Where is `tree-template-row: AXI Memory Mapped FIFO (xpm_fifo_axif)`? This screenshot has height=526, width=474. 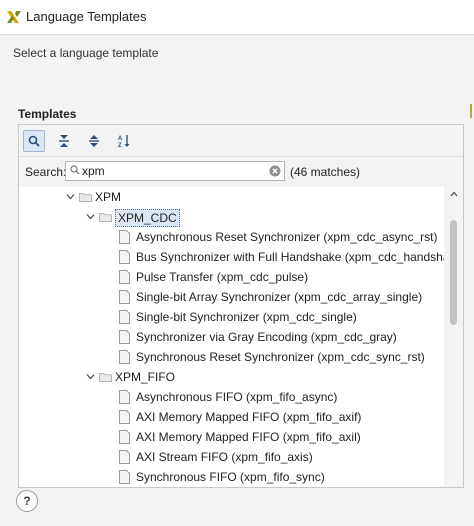 tree-template-row: AXI Memory Mapped FIFO (xpm_fifo_axif) is located at coordinates (231, 417).